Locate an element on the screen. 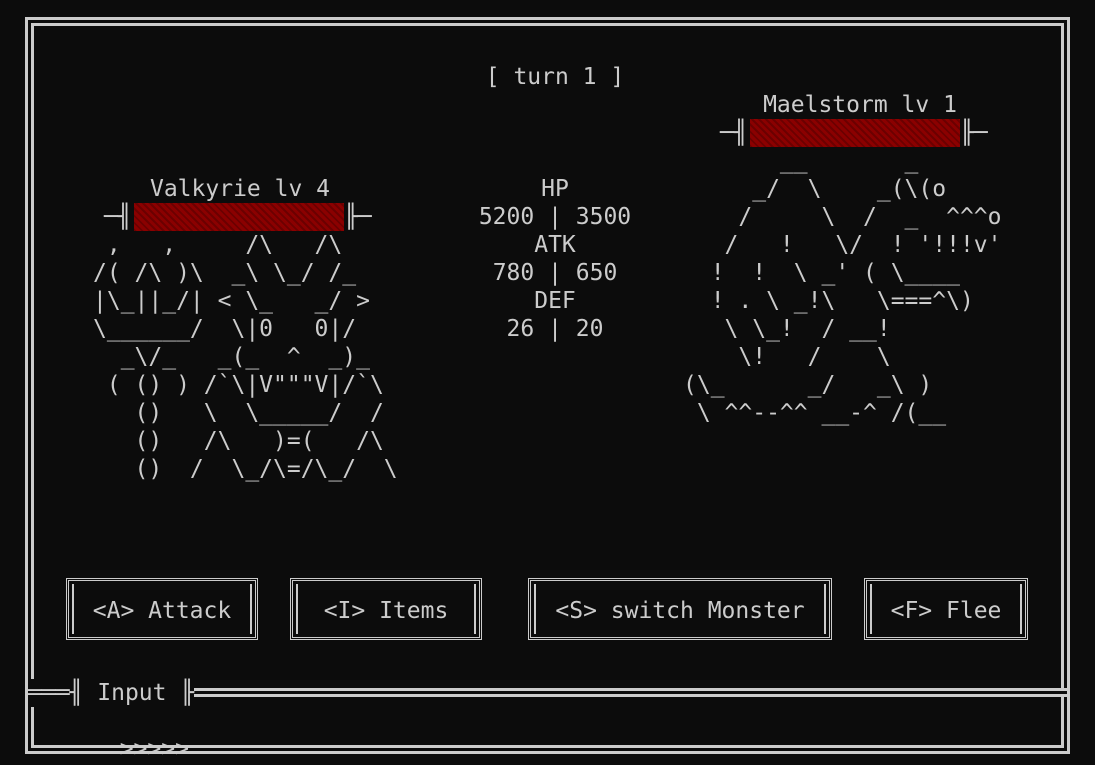  flee-button: <F> Flee is located at coordinates (946, 609).